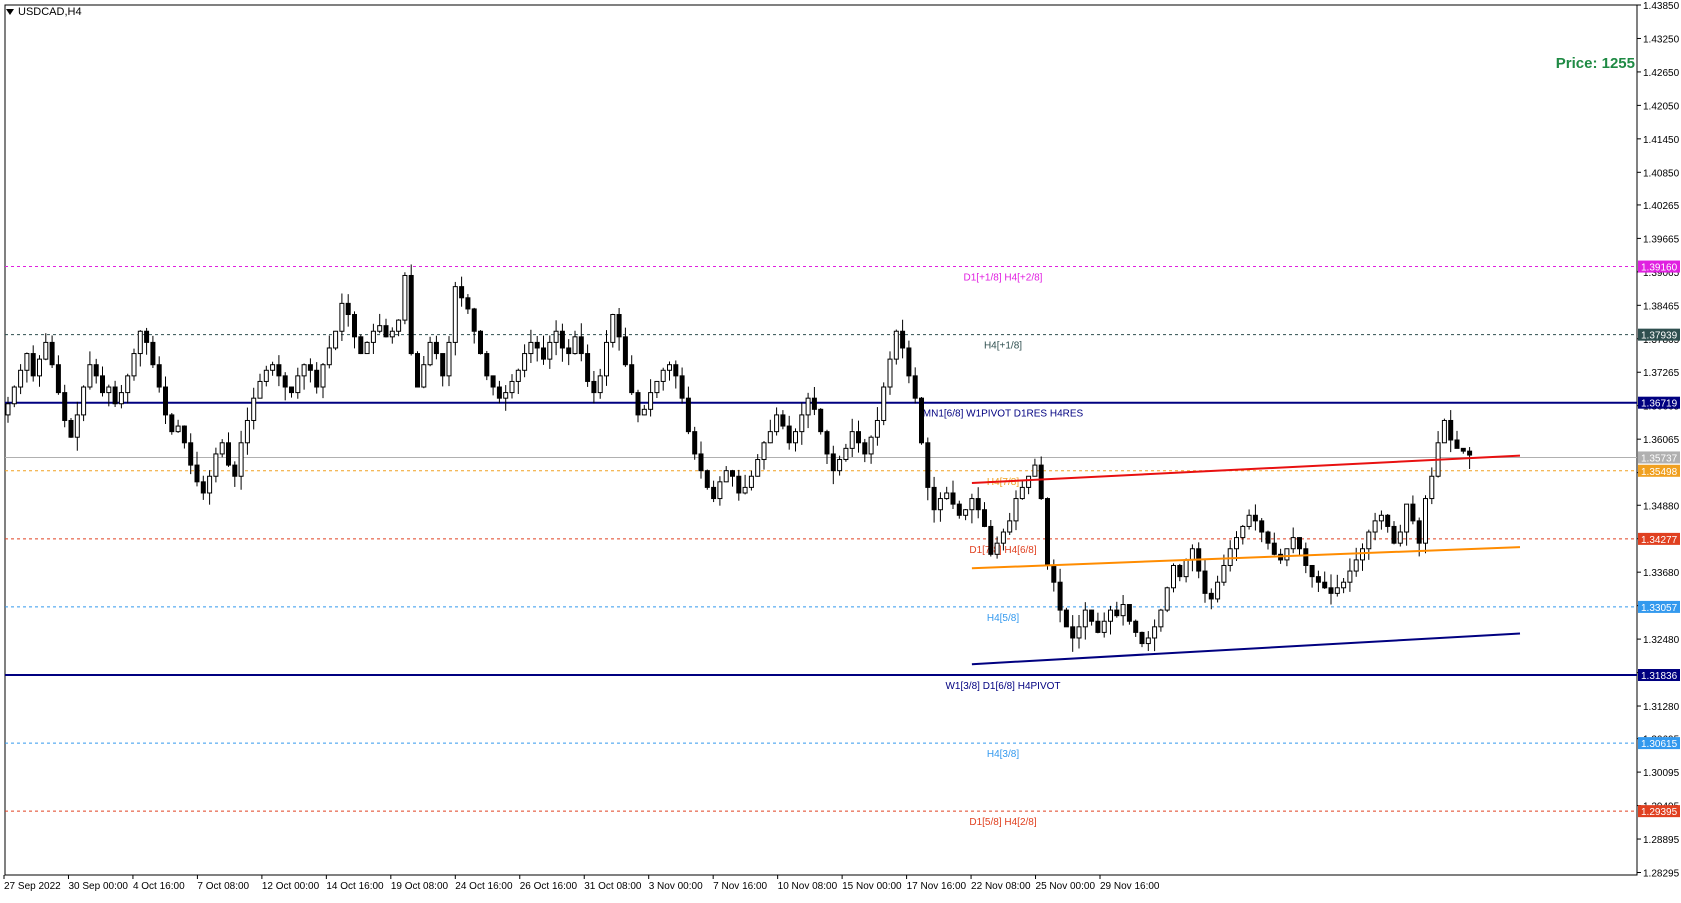 Image resolution: width=1681 pixels, height=903 pixels. What do you see at coordinates (1003, 414) in the screenshot?
I see `level-label: MN1[6/8] W1PIVOT D1RES H4RES` at bounding box center [1003, 414].